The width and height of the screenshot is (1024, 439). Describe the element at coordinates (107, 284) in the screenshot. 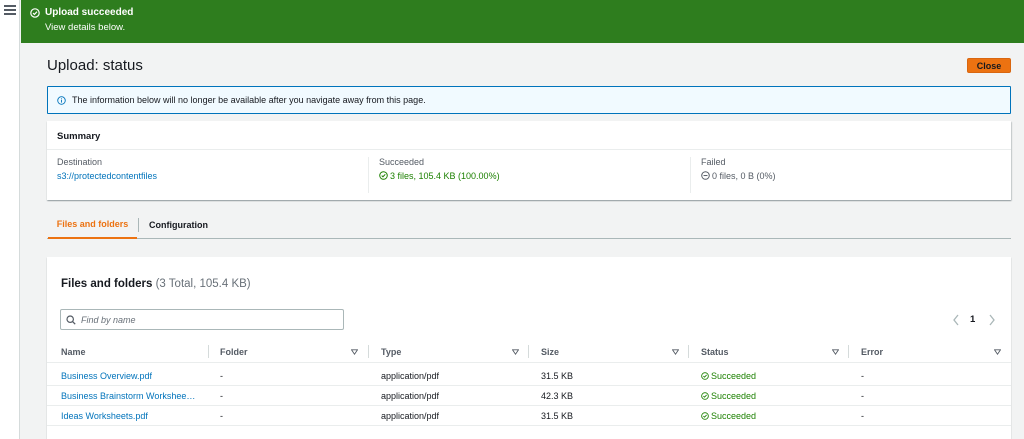

I see `files-title-text: Files and folders` at that location.